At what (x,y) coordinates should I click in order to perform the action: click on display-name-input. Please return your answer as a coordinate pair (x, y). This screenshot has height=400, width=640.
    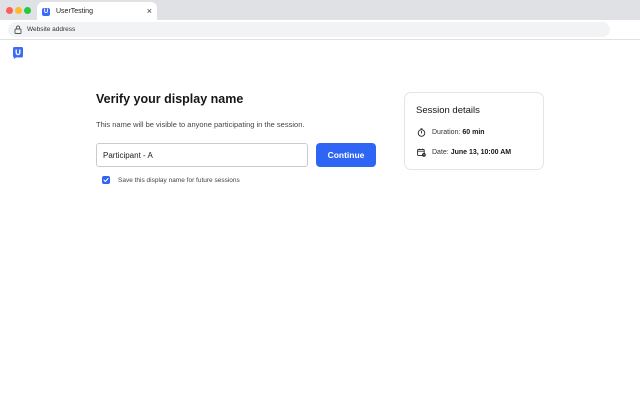
    Looking at the image, I should click on (202, 155).